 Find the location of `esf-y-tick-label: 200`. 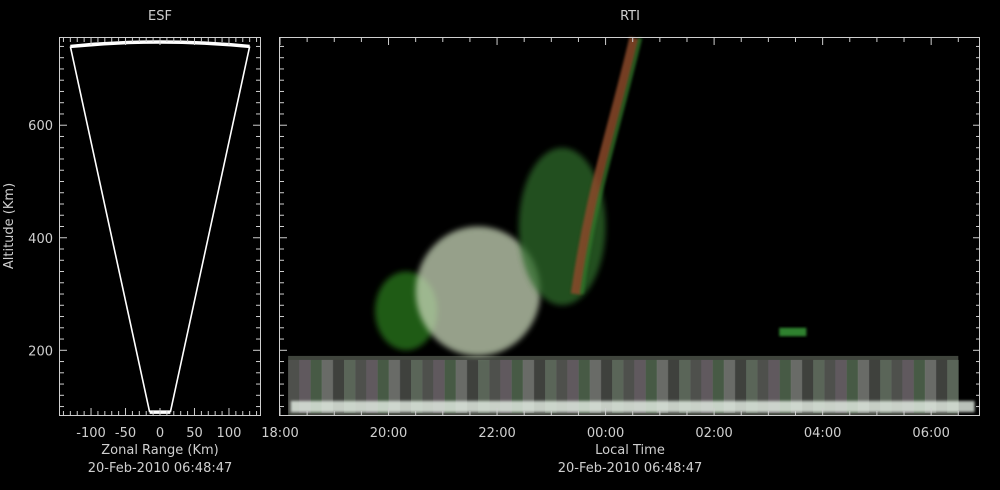

esf-y-tick-label: 200 is located at coordinates (40, 351).